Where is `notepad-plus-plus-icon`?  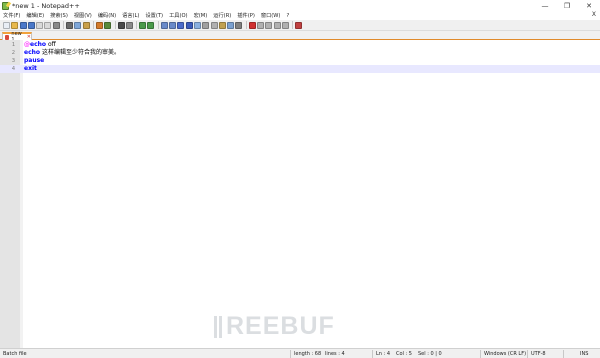
notepad-plus-plus-icon is located at coordinates (5, 5).